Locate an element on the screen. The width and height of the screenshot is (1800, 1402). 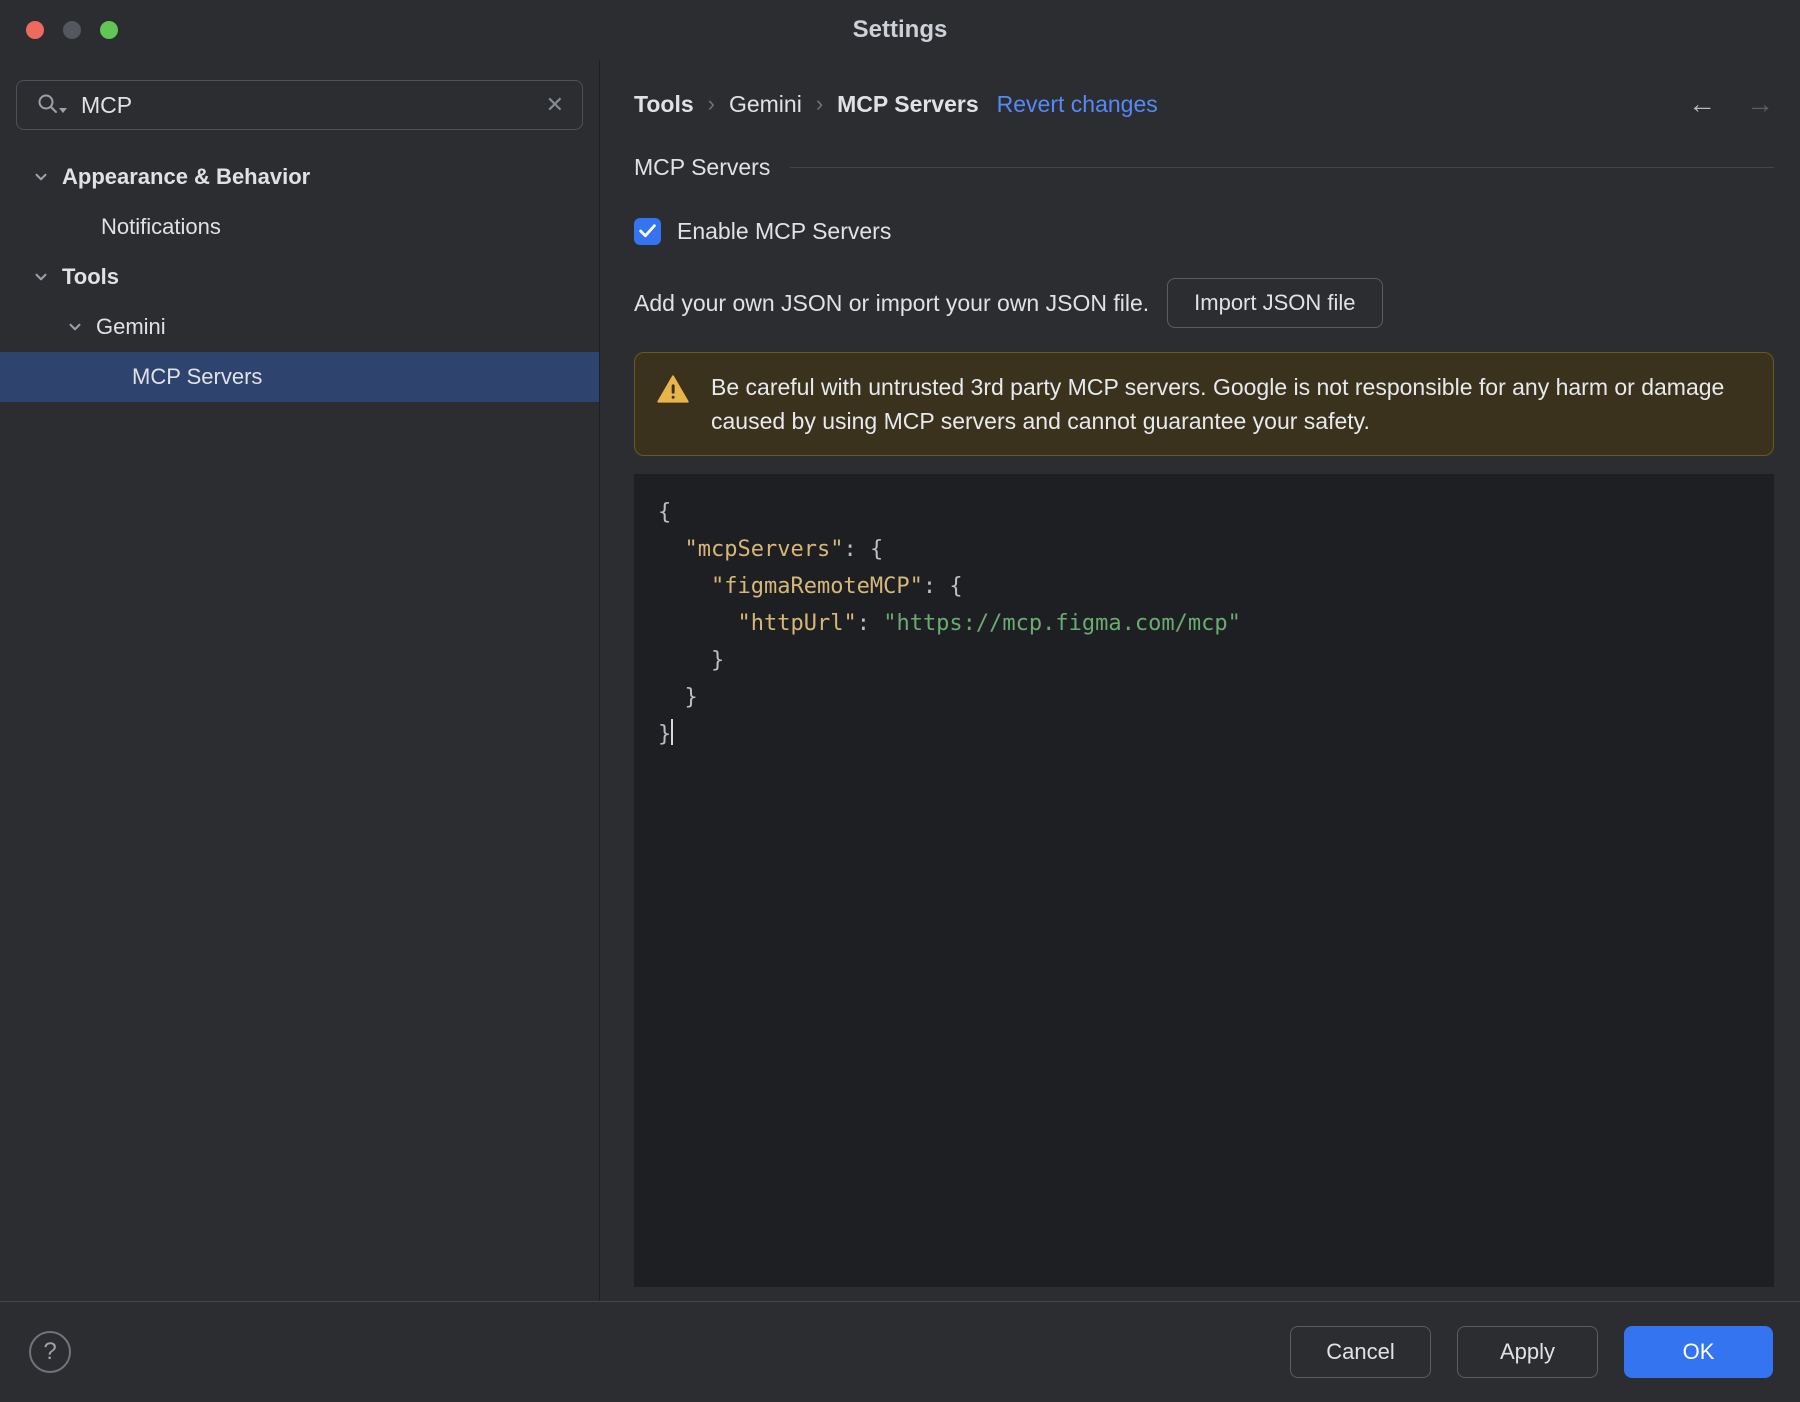
code-line: "httpUrl": "https://mcp.figma.com/mcp" is located at coordinates (989, 623).